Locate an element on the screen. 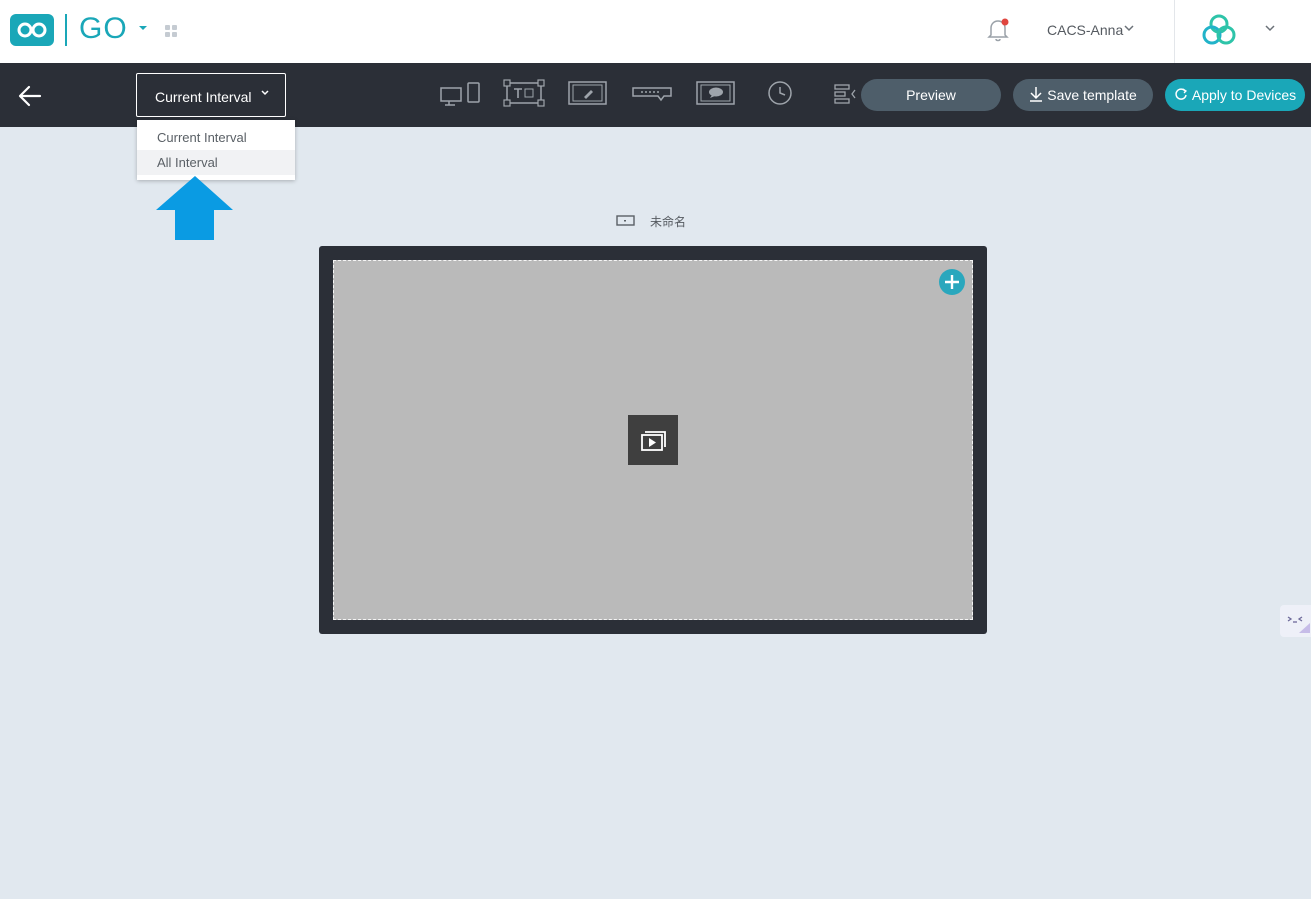 Image resolution: width=1311 pixels, height=899 pixels. logo-divider is located at coordinates (66, 30).